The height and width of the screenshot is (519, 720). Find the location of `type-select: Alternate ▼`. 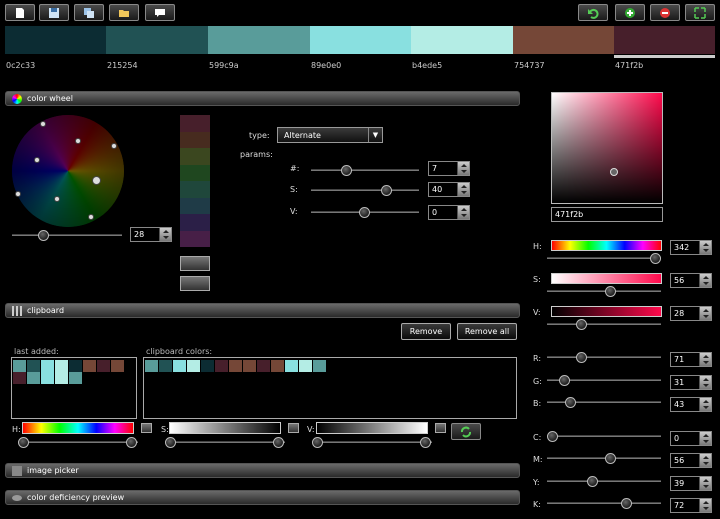

type-select: Alternate ▼ is located at coordinates (330, 135).